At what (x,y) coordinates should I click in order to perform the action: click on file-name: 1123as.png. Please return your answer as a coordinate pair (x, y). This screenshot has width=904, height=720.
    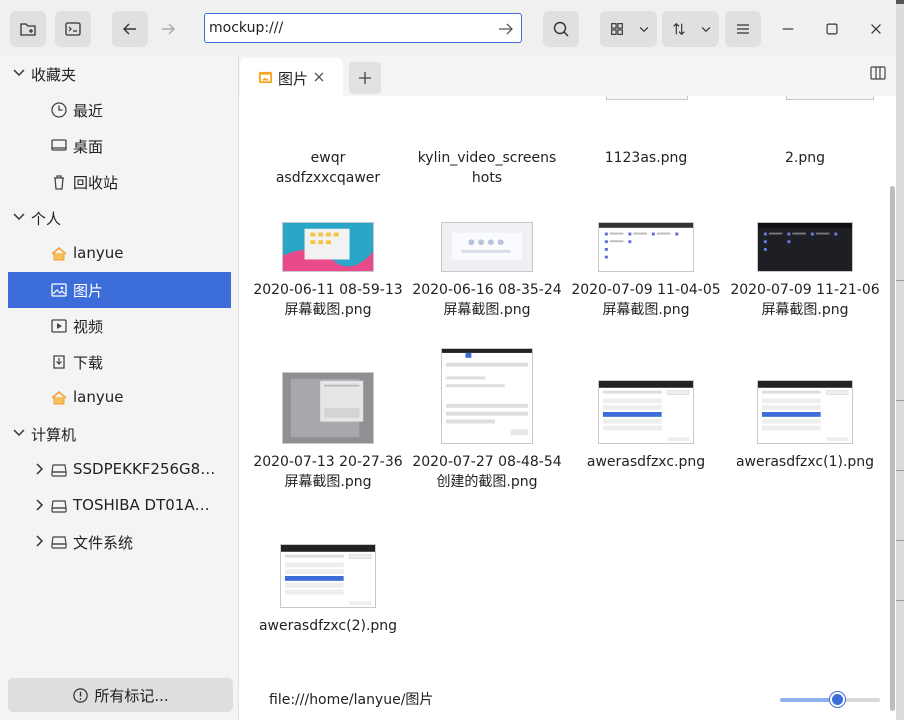
    Looking at the image, I should click on (646, 158).